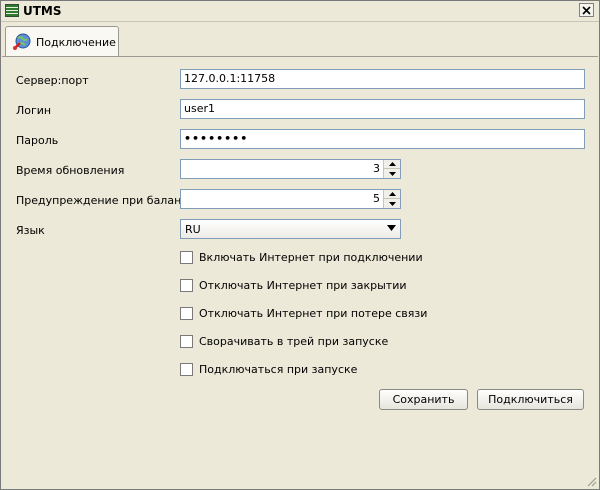  Describe the element at coordinates (37, 140) in the screenshot. I see `password-label: Пароль` at that location.